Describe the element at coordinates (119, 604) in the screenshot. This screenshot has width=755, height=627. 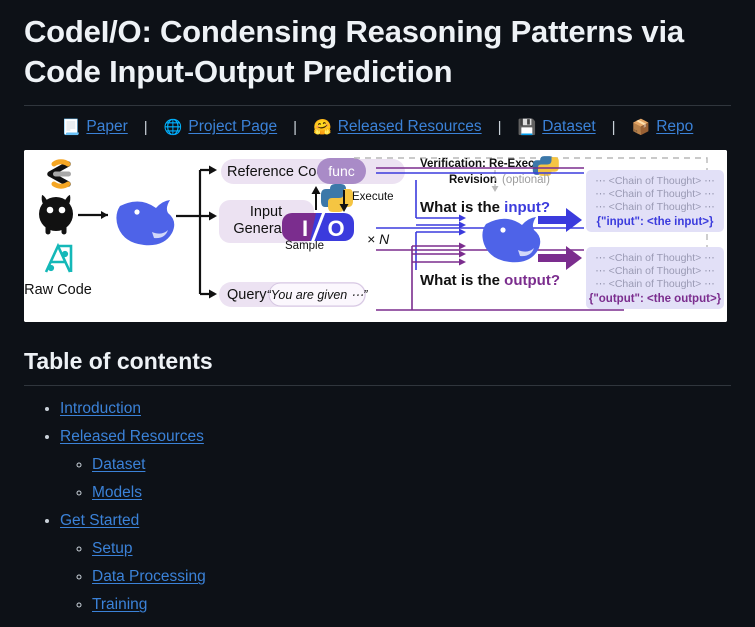
I see `toc-link-training: Training` at that location.